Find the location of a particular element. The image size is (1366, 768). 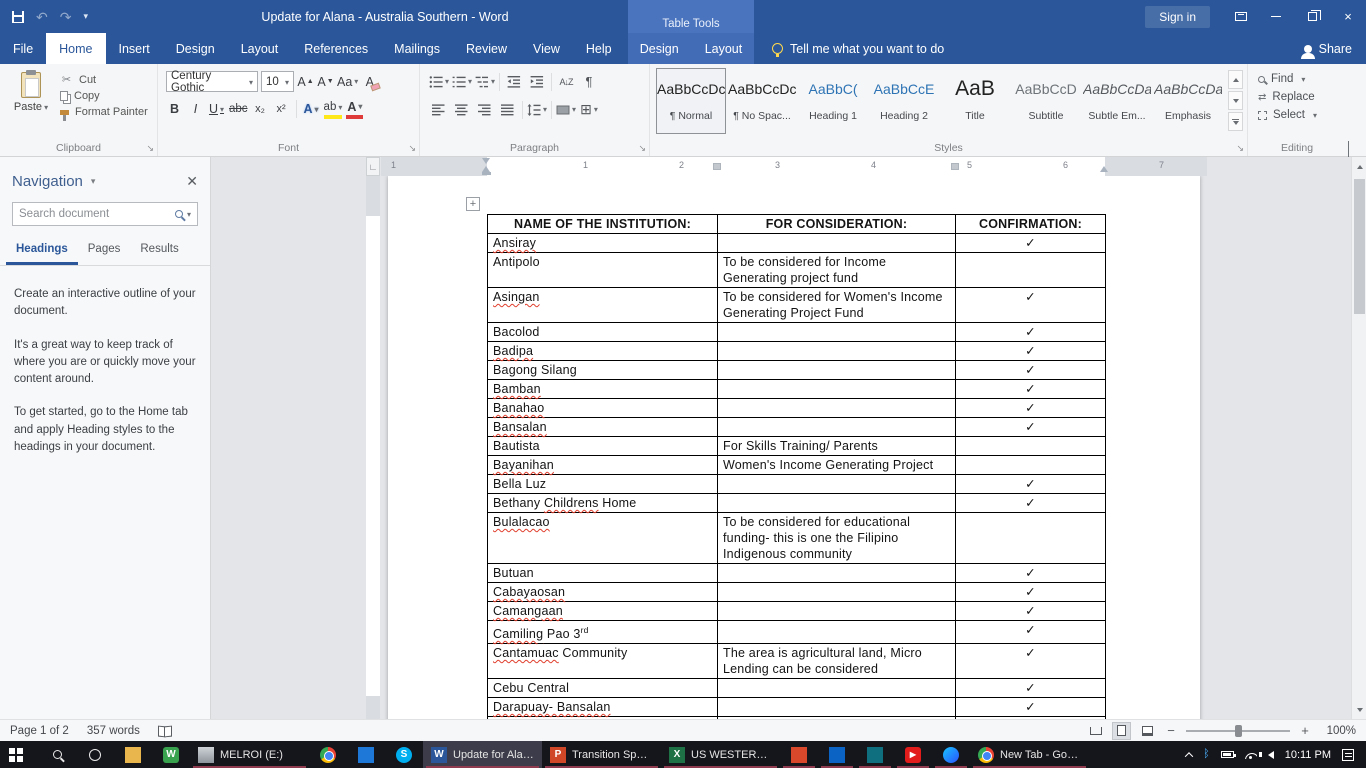

zoom-slider-thumb is located at coordinates (1238, 730).